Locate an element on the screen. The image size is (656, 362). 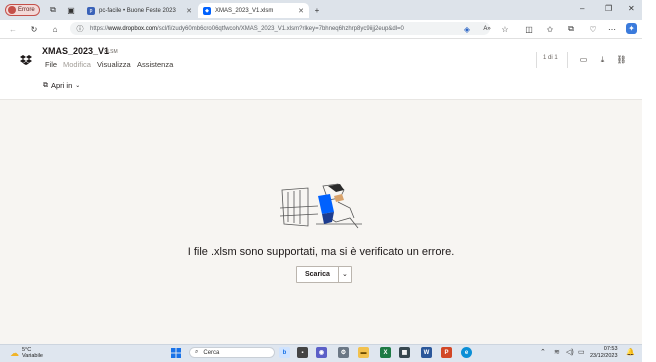
weather-description: Variabile is located at coordinates (32, 356).